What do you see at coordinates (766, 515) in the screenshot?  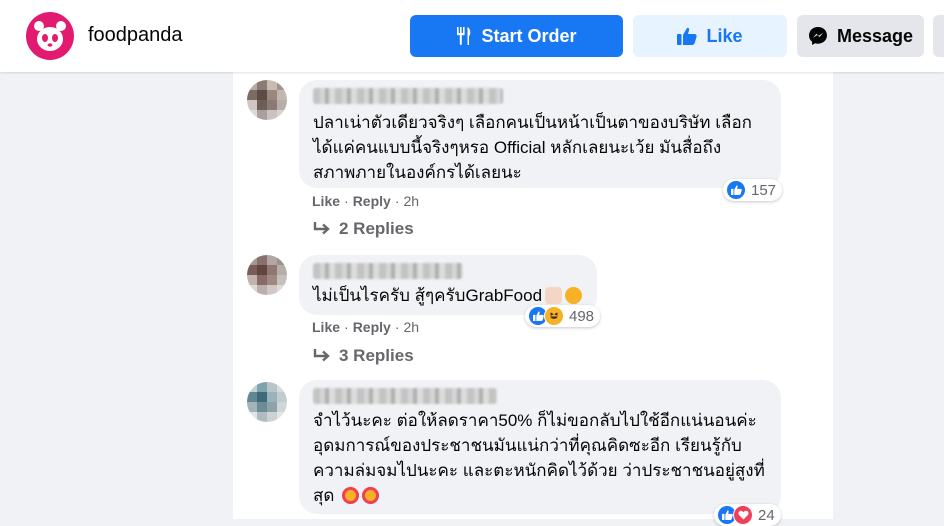 I see `reaction-count: 24` at bounding box center [766, 515].